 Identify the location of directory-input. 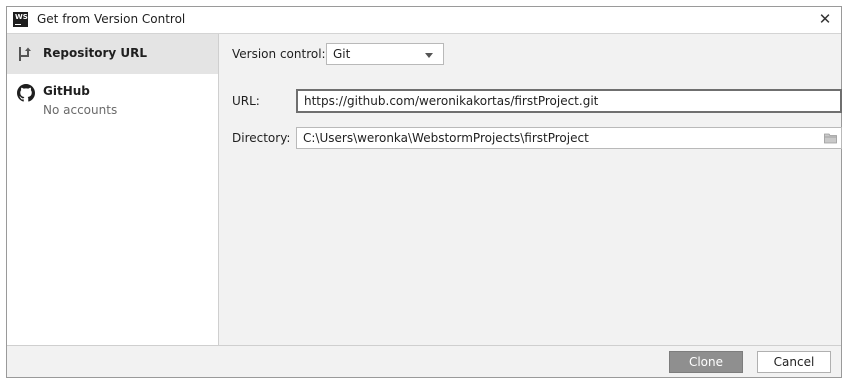
(569, 138).